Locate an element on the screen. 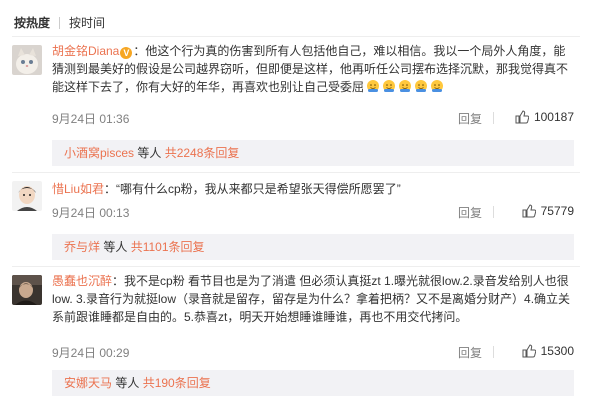  commenter-name: 惜Liu如君 is located at coordinates (78, 189).